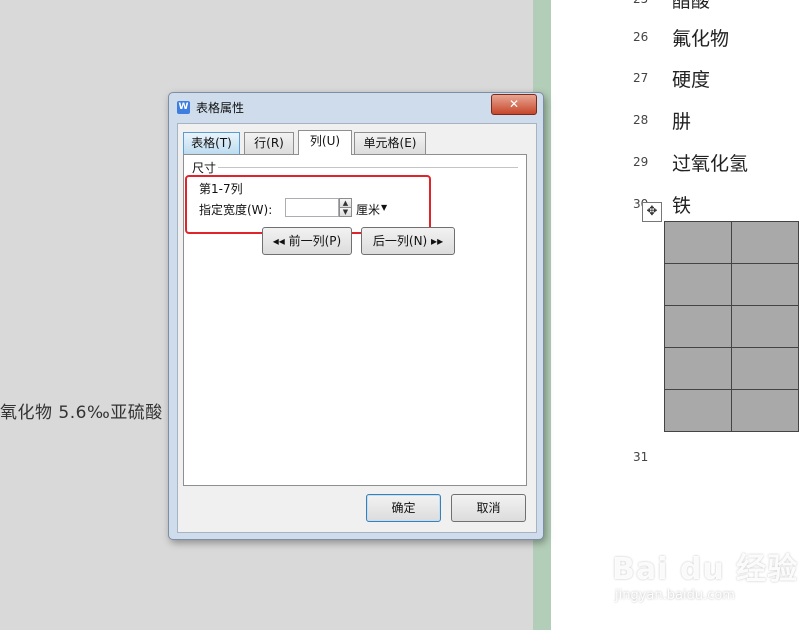  Describe the element at coordinates (691, 6) in the screenshot. I see `line-text: 醋酸` at that location.